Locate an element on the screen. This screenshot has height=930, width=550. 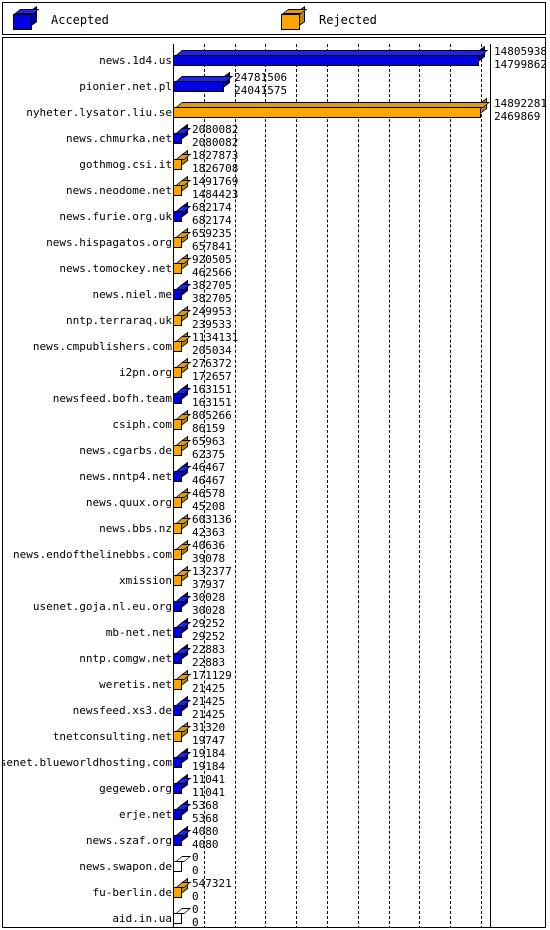
value-label-top: 547321 is located at coordinates (212, 883).